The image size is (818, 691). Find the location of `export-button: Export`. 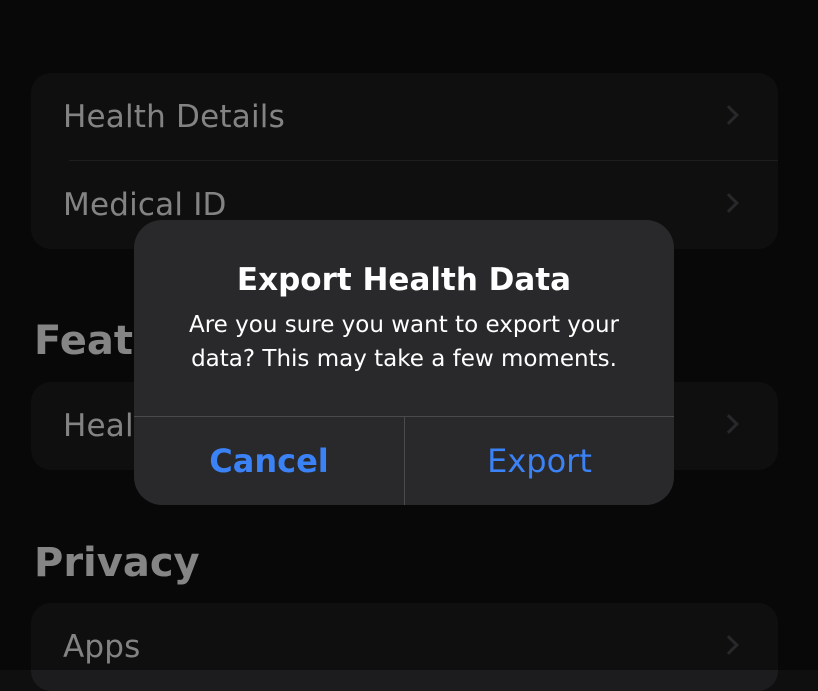

export-button: Export is located at coordinates (539, 461).